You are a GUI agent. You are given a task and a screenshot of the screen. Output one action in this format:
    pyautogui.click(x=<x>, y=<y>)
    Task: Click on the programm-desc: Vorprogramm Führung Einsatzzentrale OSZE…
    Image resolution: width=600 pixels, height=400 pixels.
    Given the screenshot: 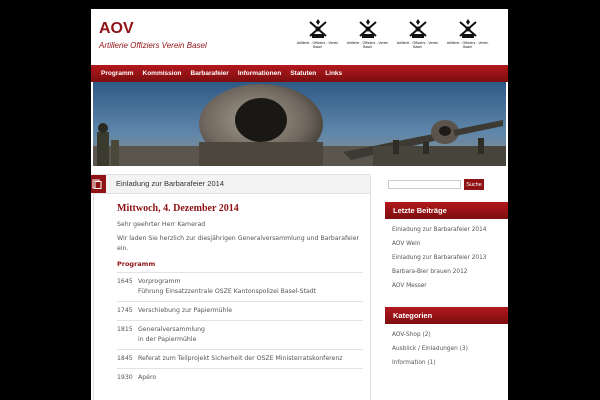 What is the action you would take?
    pyautogui.click(x=227, y=287)
    